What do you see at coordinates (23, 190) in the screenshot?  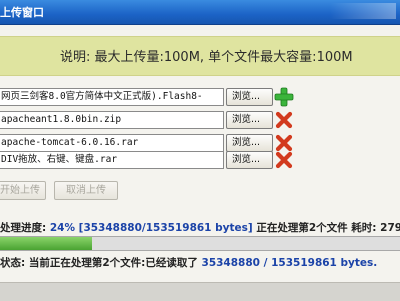 I see `start-upload-button: 开始上传` at bounding box center [23, 190].